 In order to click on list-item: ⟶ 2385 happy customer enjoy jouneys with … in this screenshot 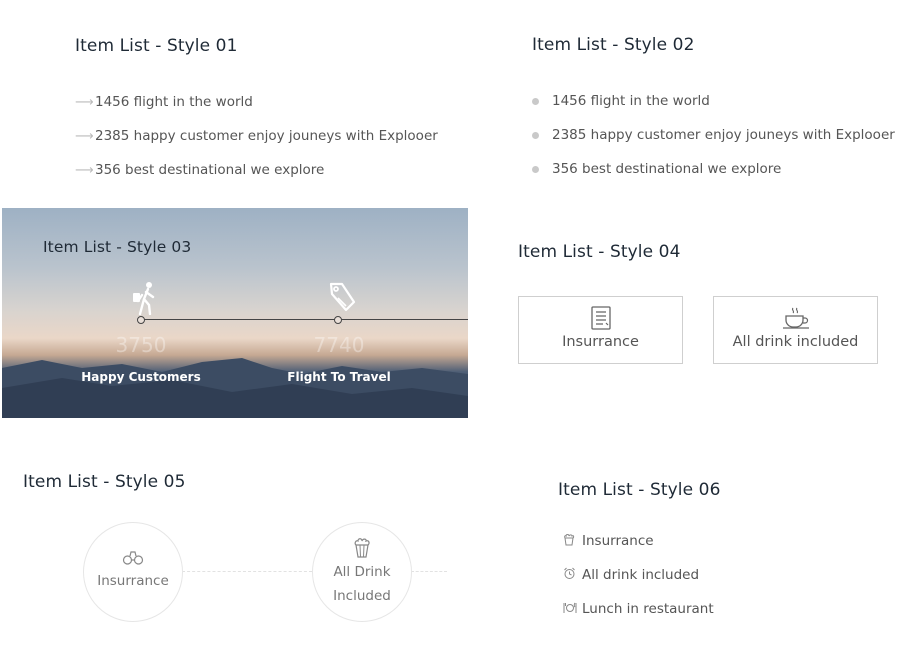, I will do `click(256, 136)`.